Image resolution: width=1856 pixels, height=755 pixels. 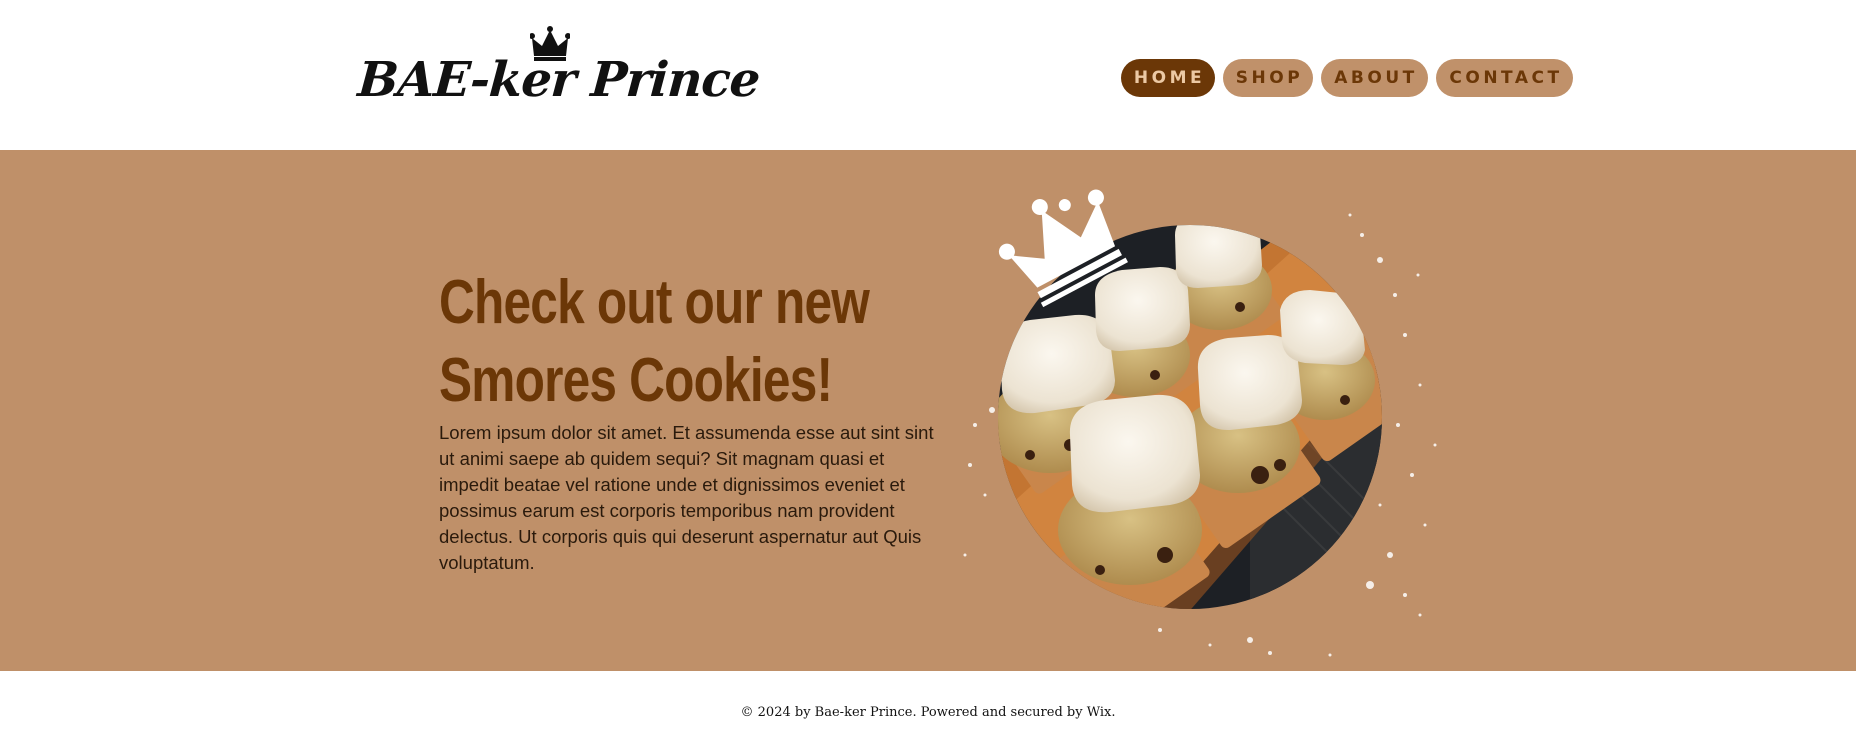 What do you see at coordinates (1268, 78) in the screenshot?
I see `nav-shop: SHOP` at bounding box center [1268, 78].